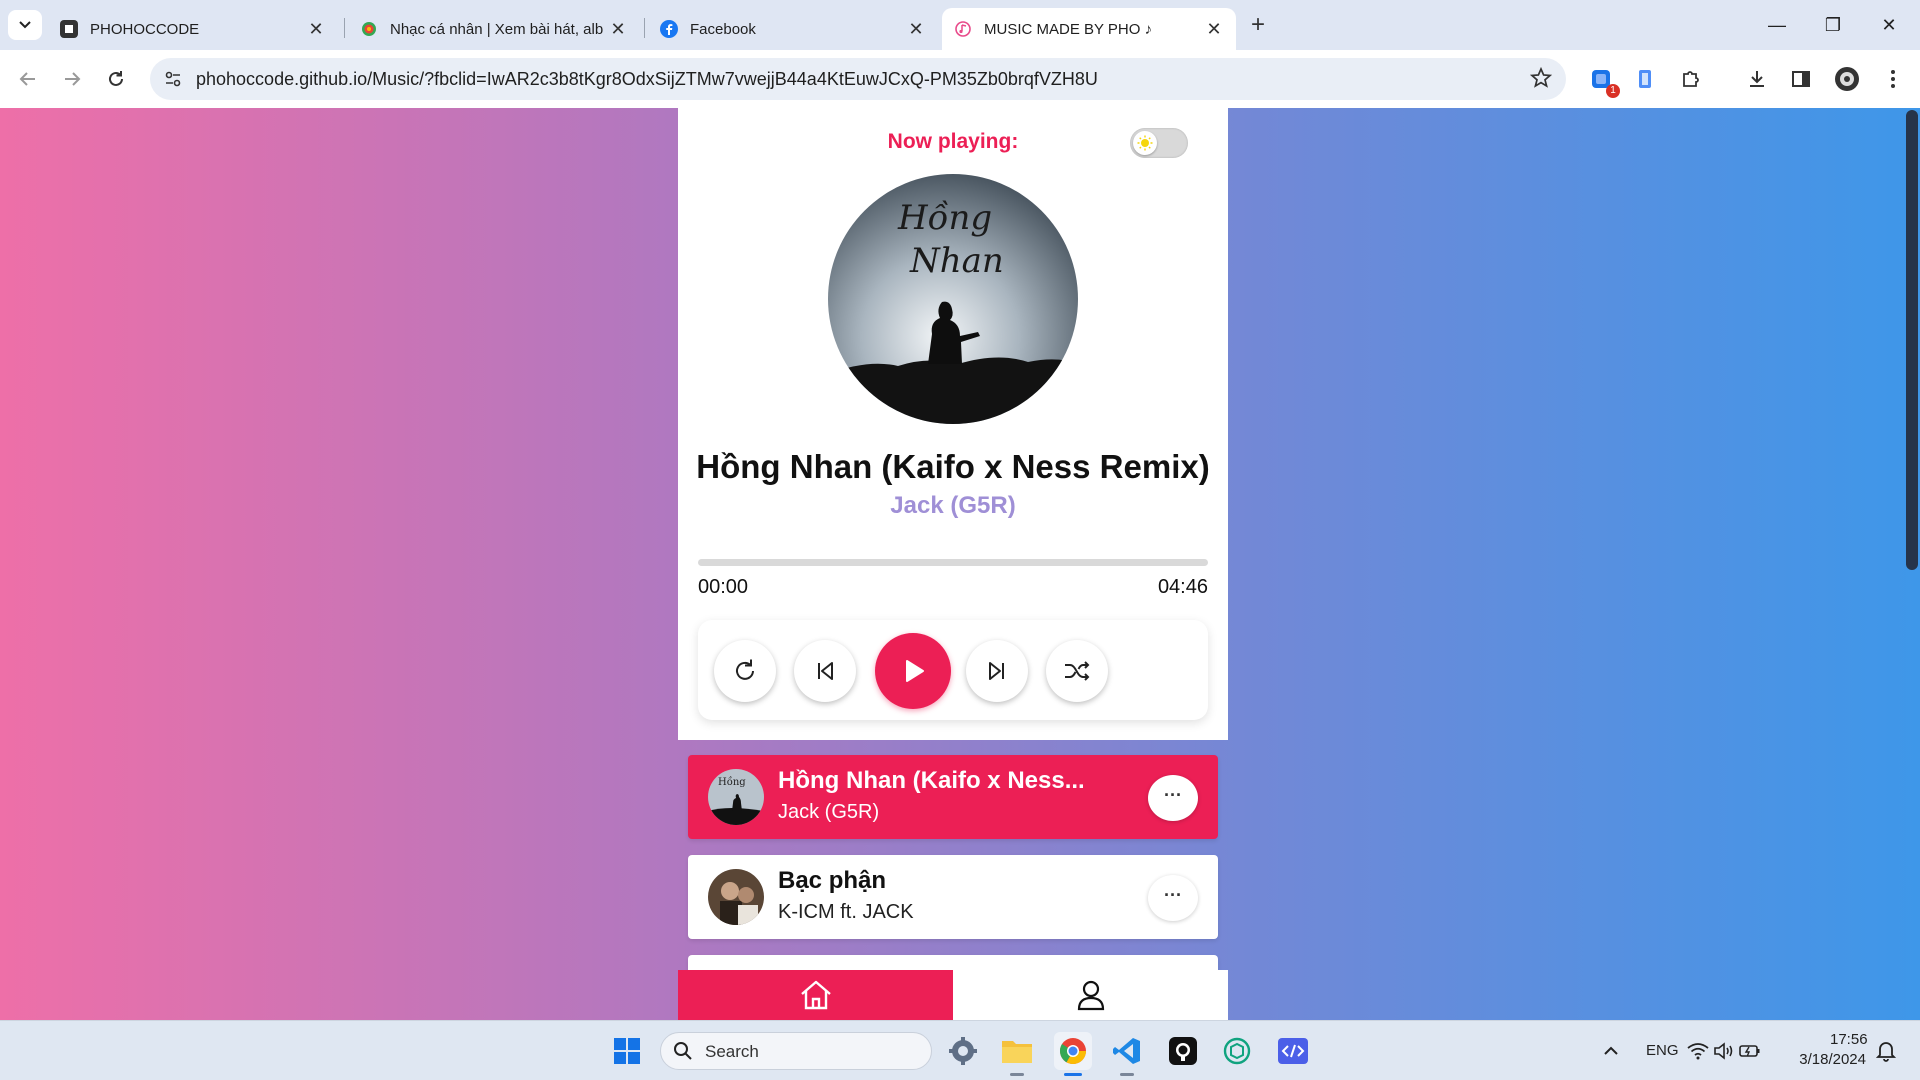 Image resolution: width=1920 pixels, height=1080 pixels. I want to click on tab-zingmp3: Nhạc cá nhân | Xem bài hát, alb ✕, so click(494, 29).